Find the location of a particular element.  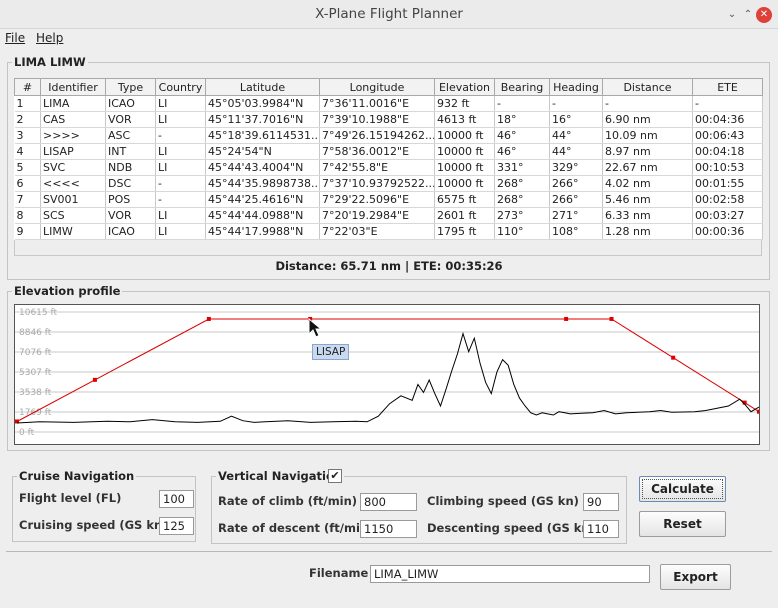

table-cell: 45°44'17.9988"N is located at coordinates (262, 231).